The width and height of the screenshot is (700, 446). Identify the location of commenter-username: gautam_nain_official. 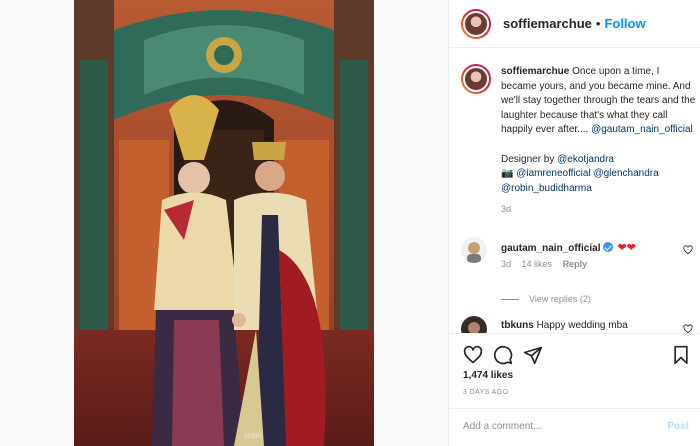
(550, 248).